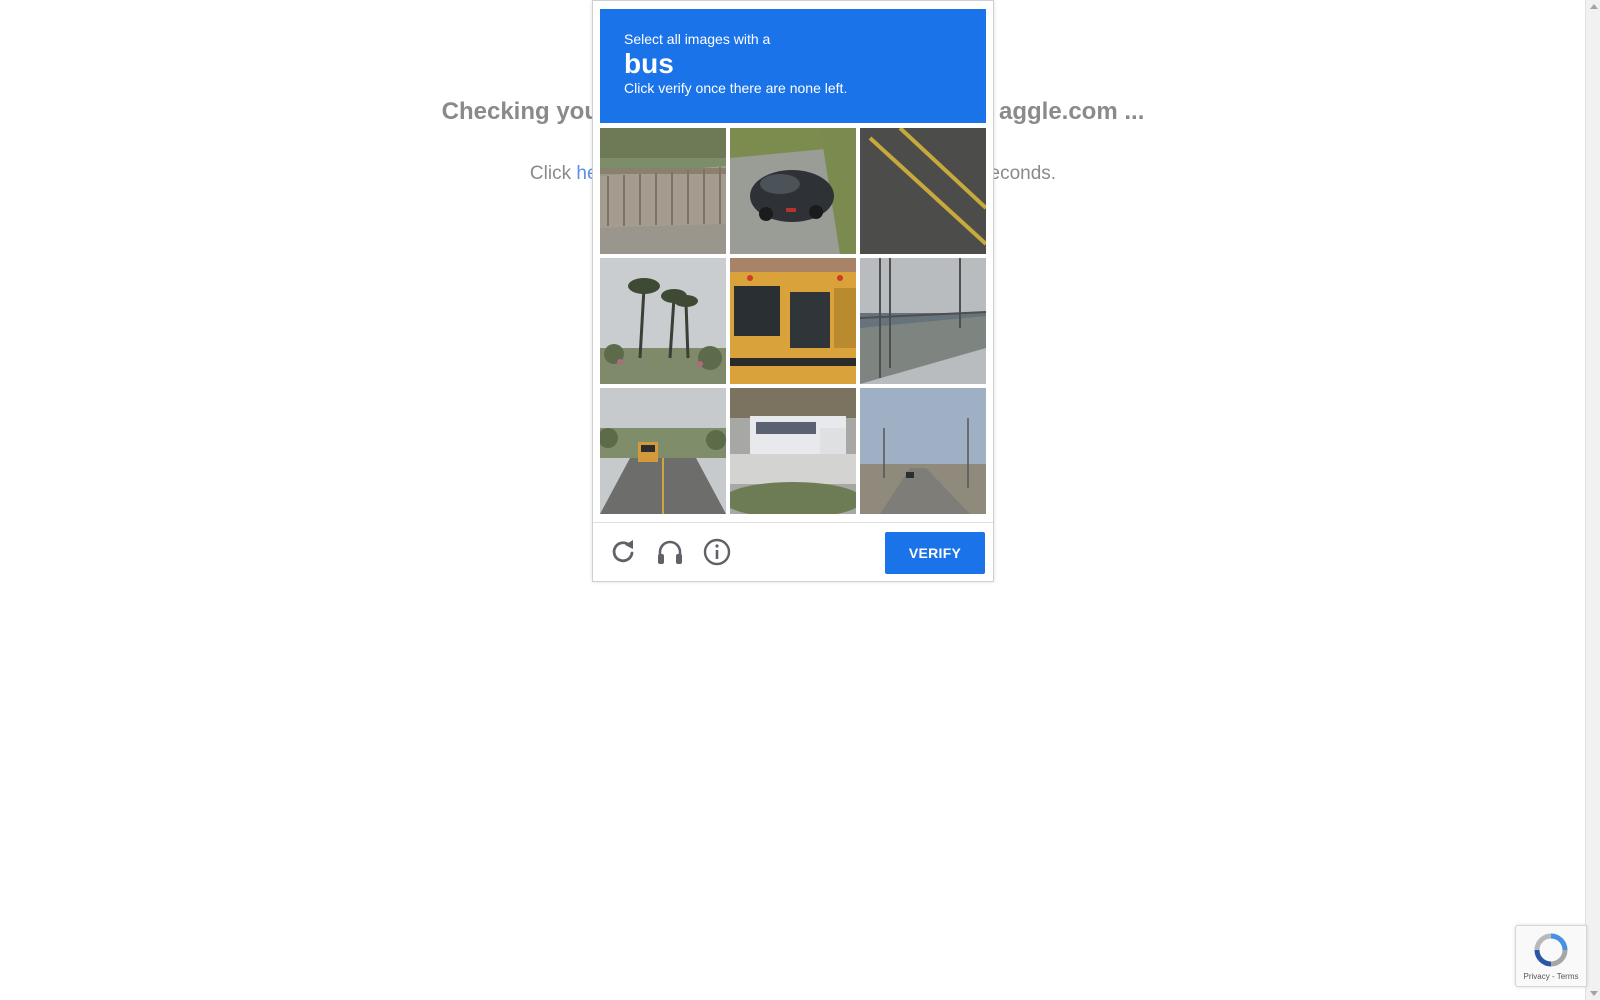 This screenshot has width=1600, height=1000. I want to click on tile-road-school-bus, so click(663, 451).